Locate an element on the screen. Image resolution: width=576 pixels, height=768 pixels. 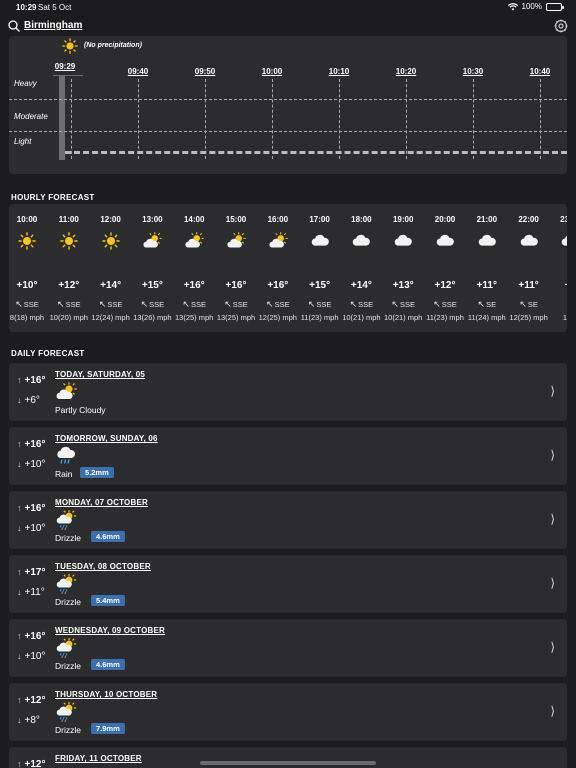
home-indicator is located at coordinates (288, 763).